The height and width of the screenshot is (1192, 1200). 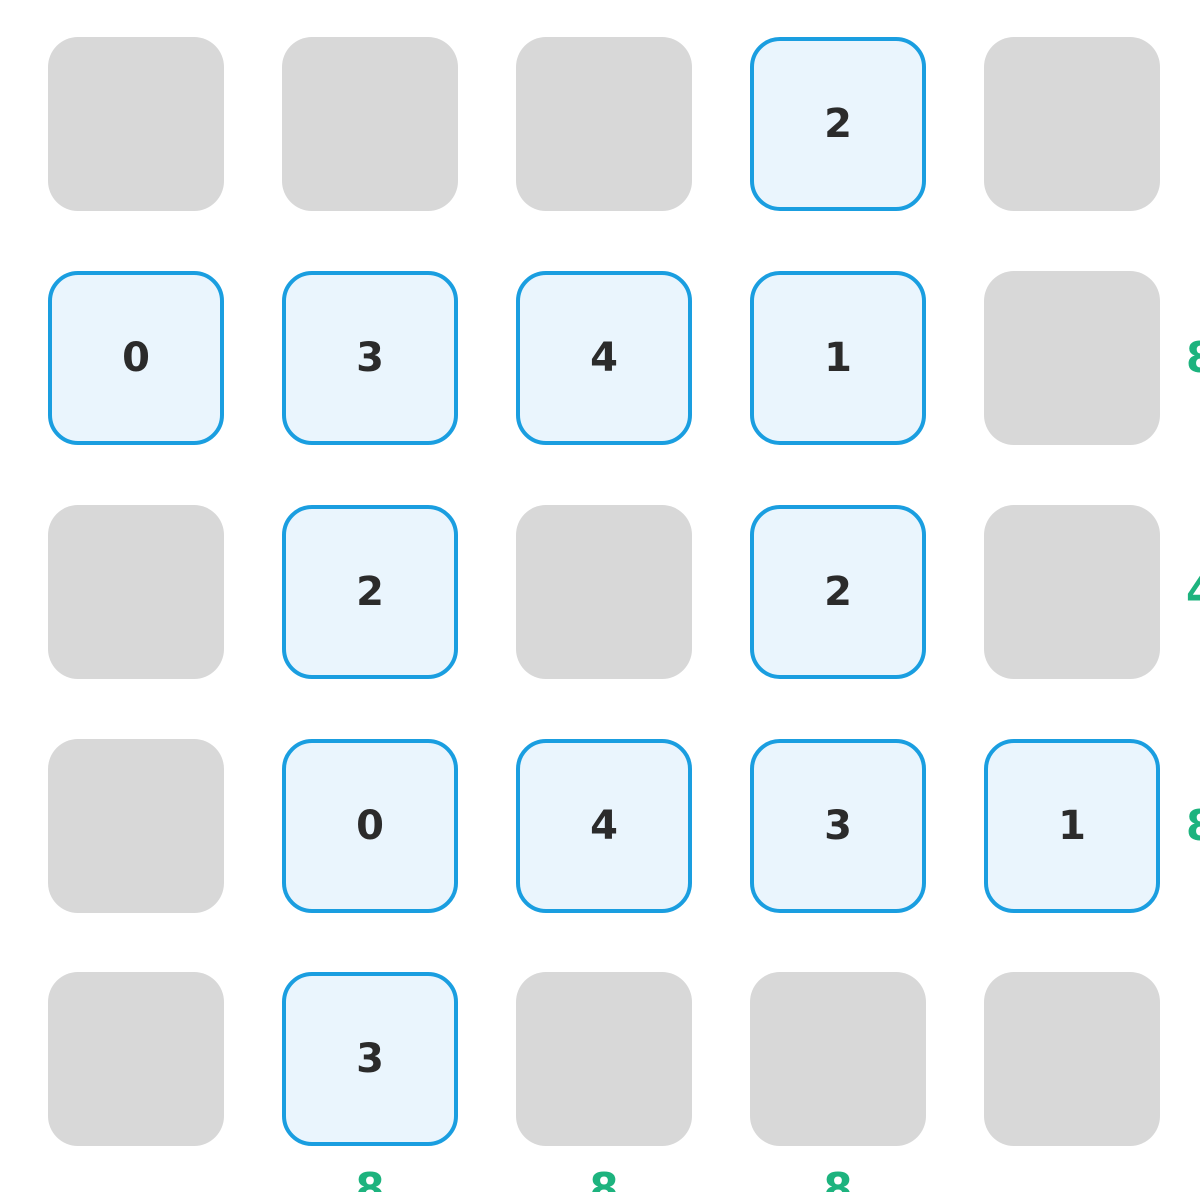 What do you see at coordinates (1193, 826) in the screenshot?
I see `row-sum-hint-3: 8` at bounding box center [1193, 826].